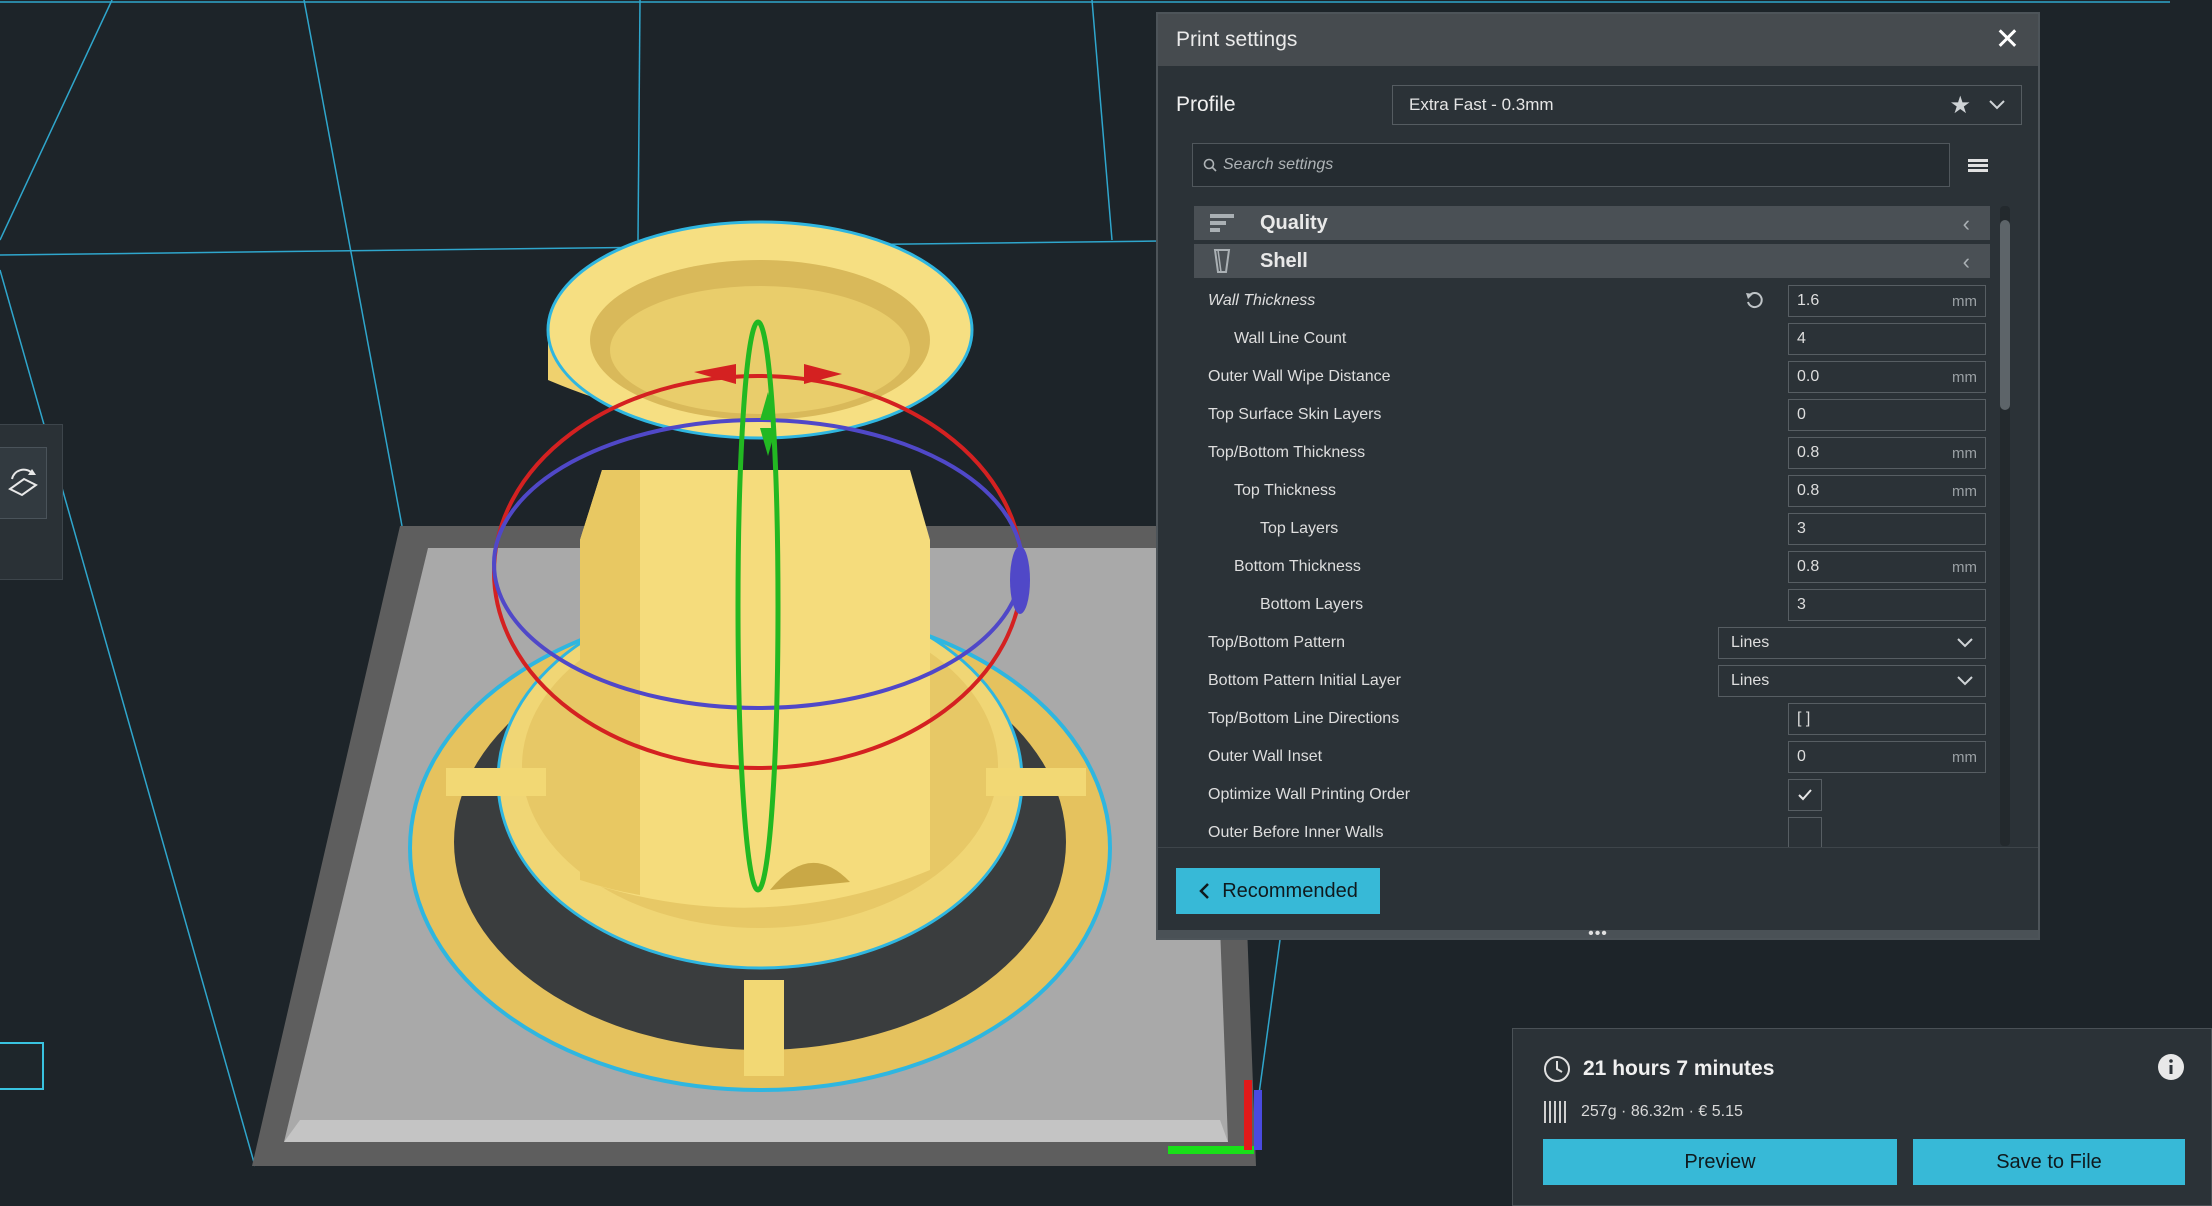 The image size is (2212, 1206). What do you see at coordinates (1592, 795) in the screenshot?
I see `setting-optimize-wall-printing-order: Optimize Wall Printing Order` at bounding box center [1592, 795].